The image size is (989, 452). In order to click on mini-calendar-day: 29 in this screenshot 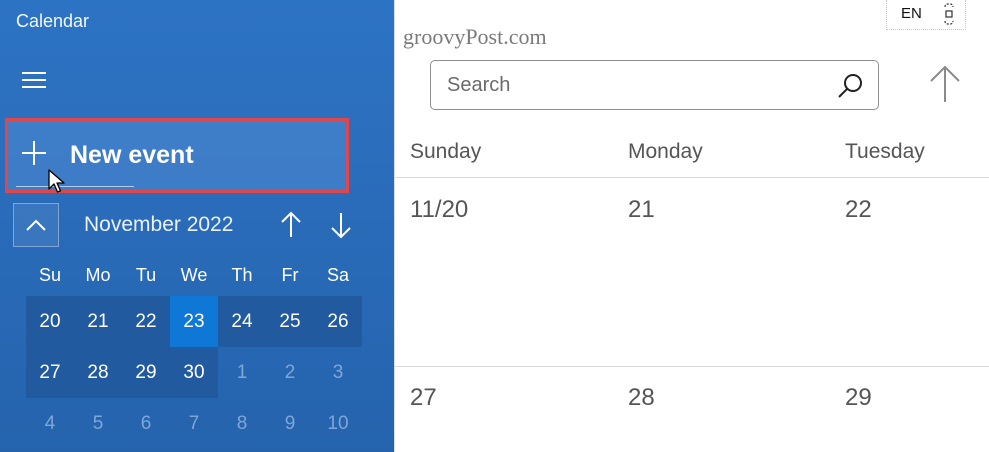, I will do `click(146, 372)`.